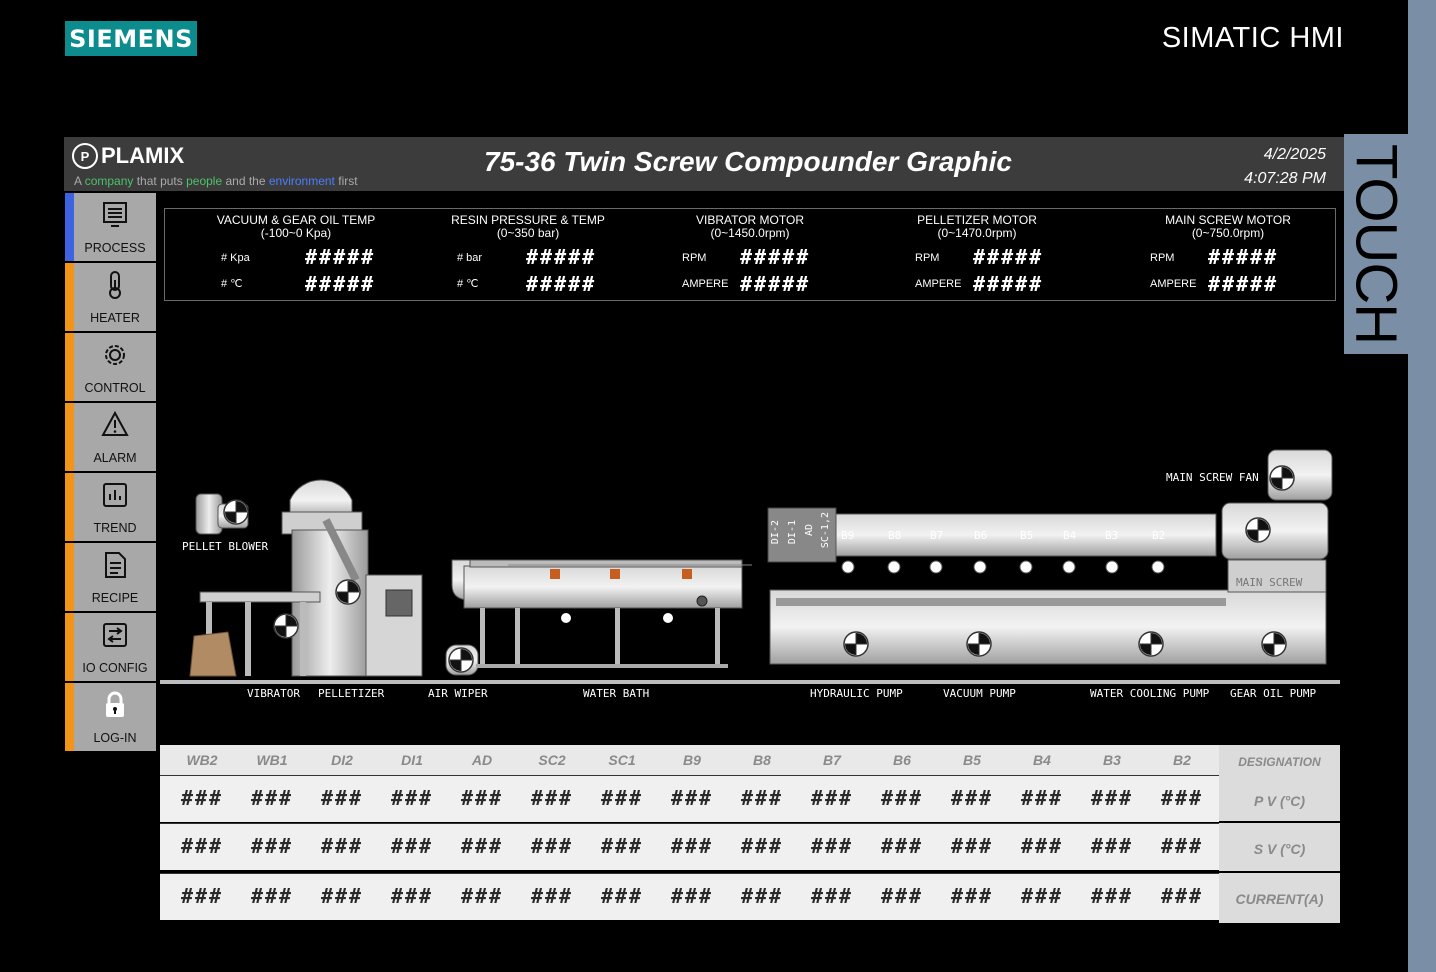 The image size is (1436, 972). What do you see at coordinates (1279, 760) in the screenshot?
I see `designation-header: DESIGNATION` at bounding box center [1279, 760].